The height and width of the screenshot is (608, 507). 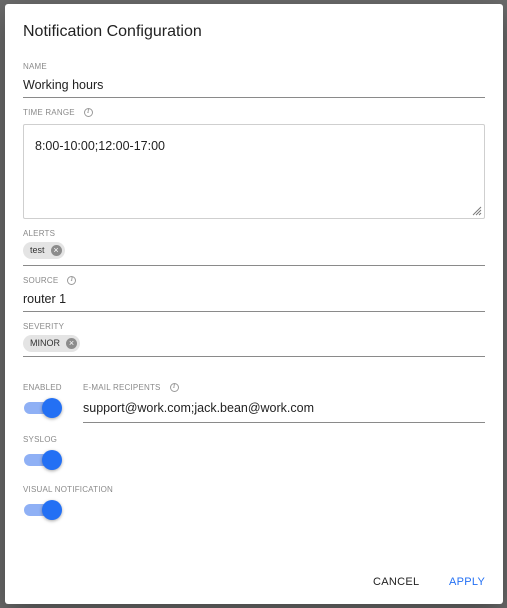 I want to click on syslog-toggle, so click(x=43, y=460).